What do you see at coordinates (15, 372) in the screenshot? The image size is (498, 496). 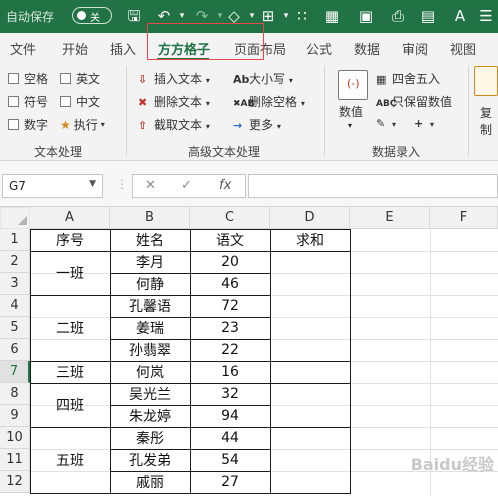 I see `row-header-7: 7` at bounding box center [15, 372].